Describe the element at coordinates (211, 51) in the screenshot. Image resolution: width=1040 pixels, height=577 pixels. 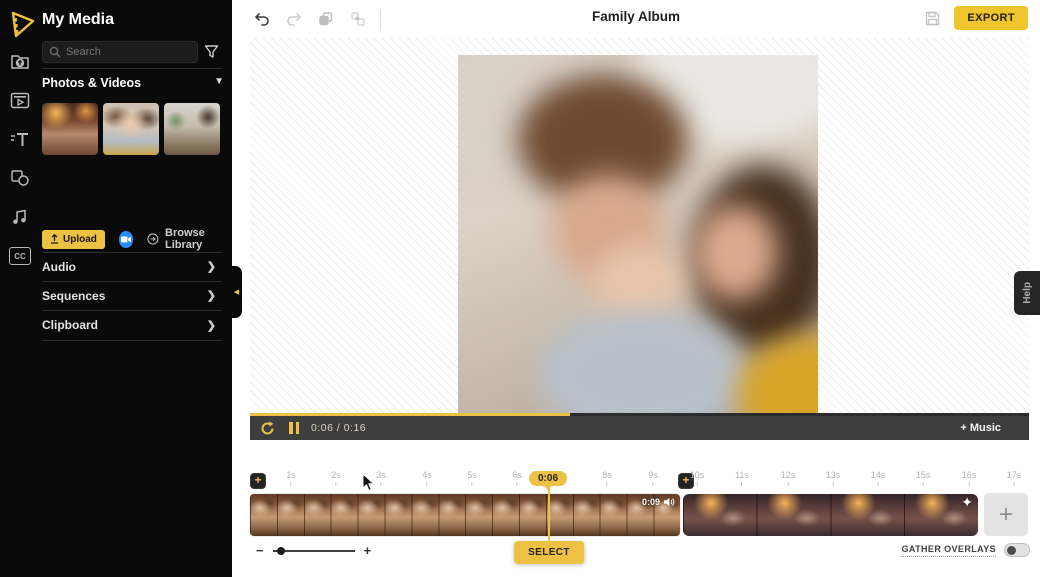
I see `filter-funnel-icon` at that location.